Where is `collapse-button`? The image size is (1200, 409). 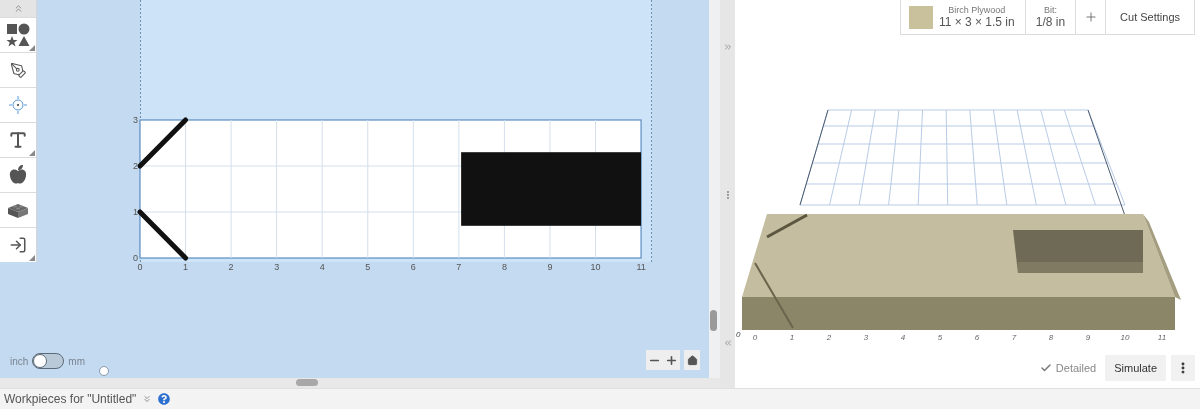 collapse-button is located at coordinates (727, 343).